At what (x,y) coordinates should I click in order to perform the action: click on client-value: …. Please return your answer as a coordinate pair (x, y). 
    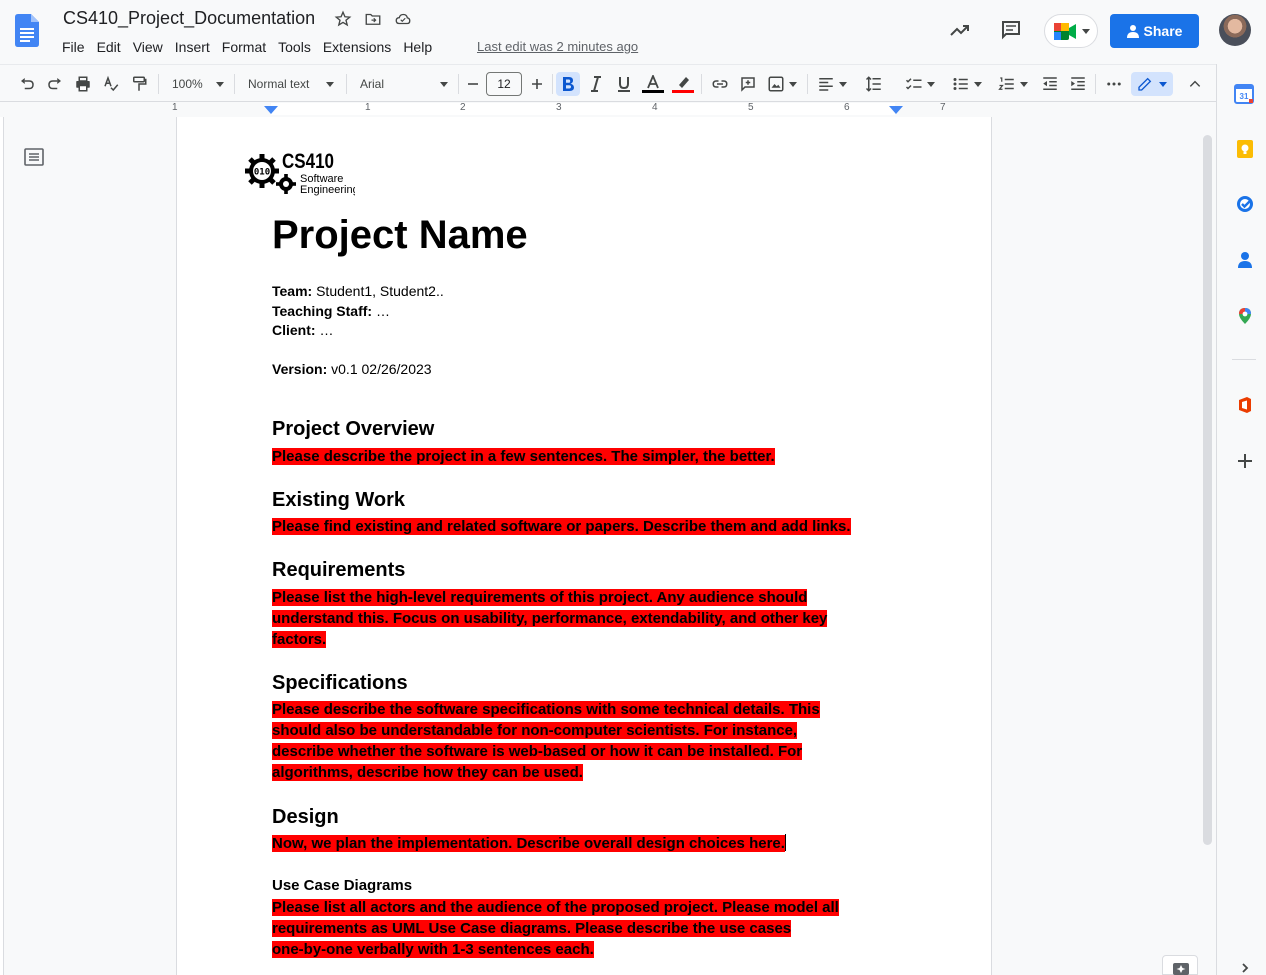
    Looking at the image, I should click on (324, 330).